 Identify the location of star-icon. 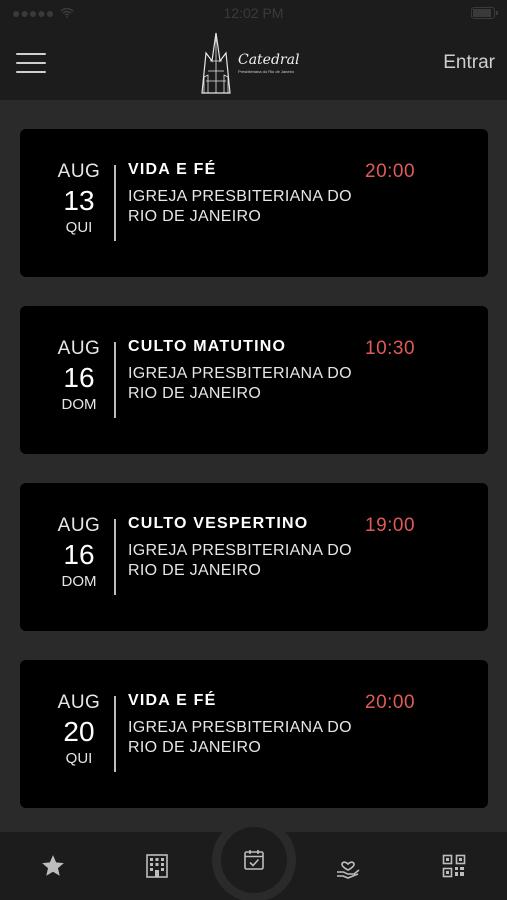
(53, 865).